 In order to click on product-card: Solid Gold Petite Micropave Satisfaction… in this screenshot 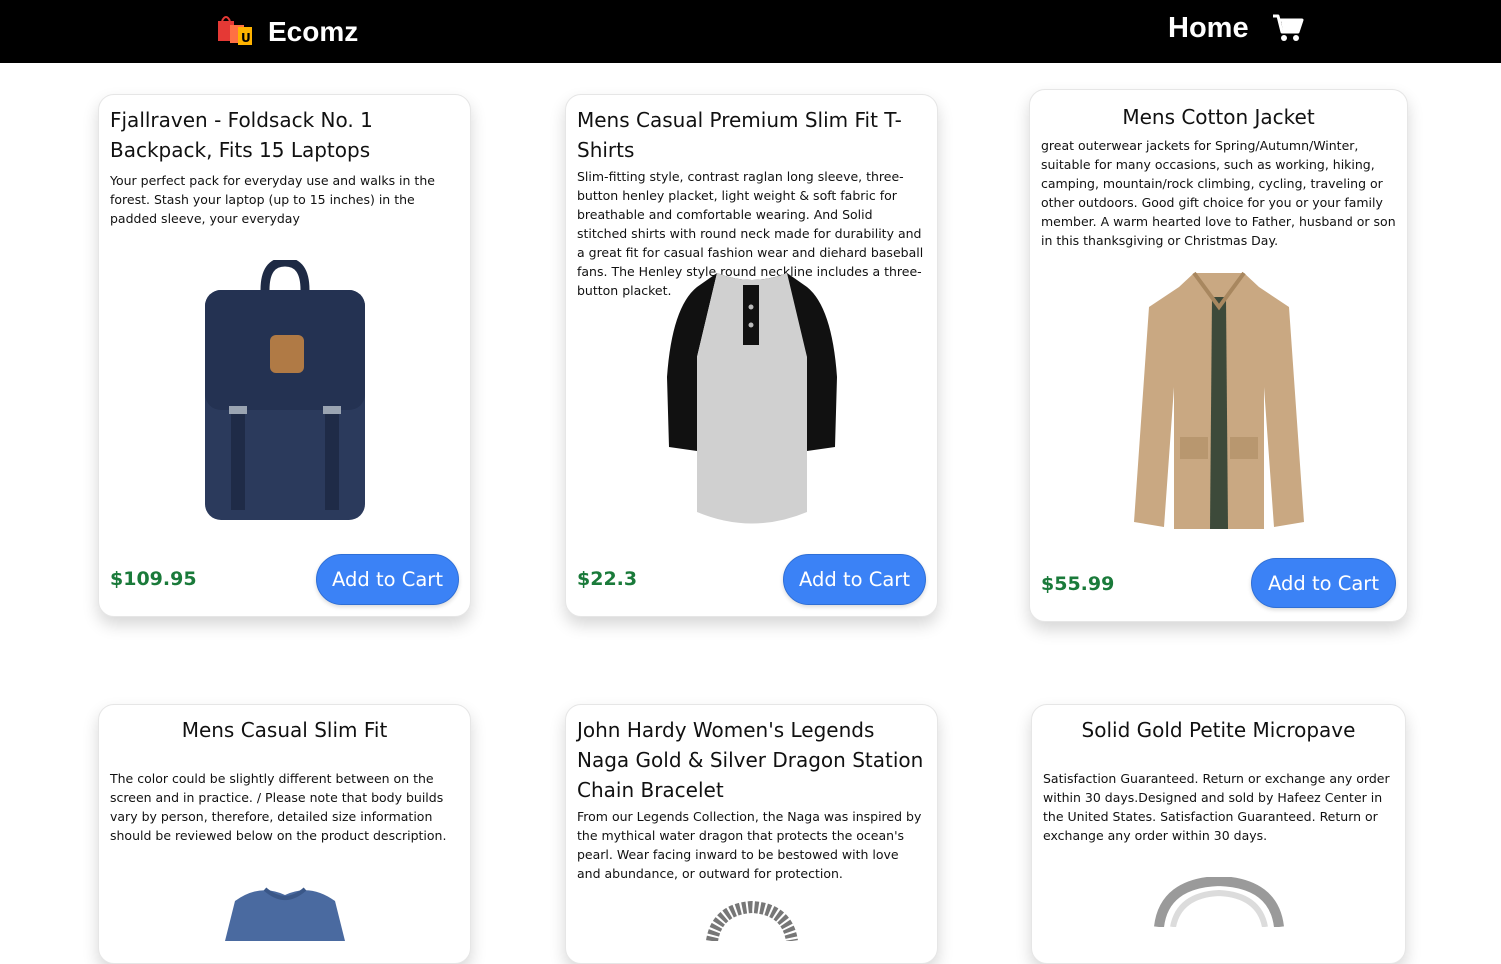, I will do `click(1218, 834)`.